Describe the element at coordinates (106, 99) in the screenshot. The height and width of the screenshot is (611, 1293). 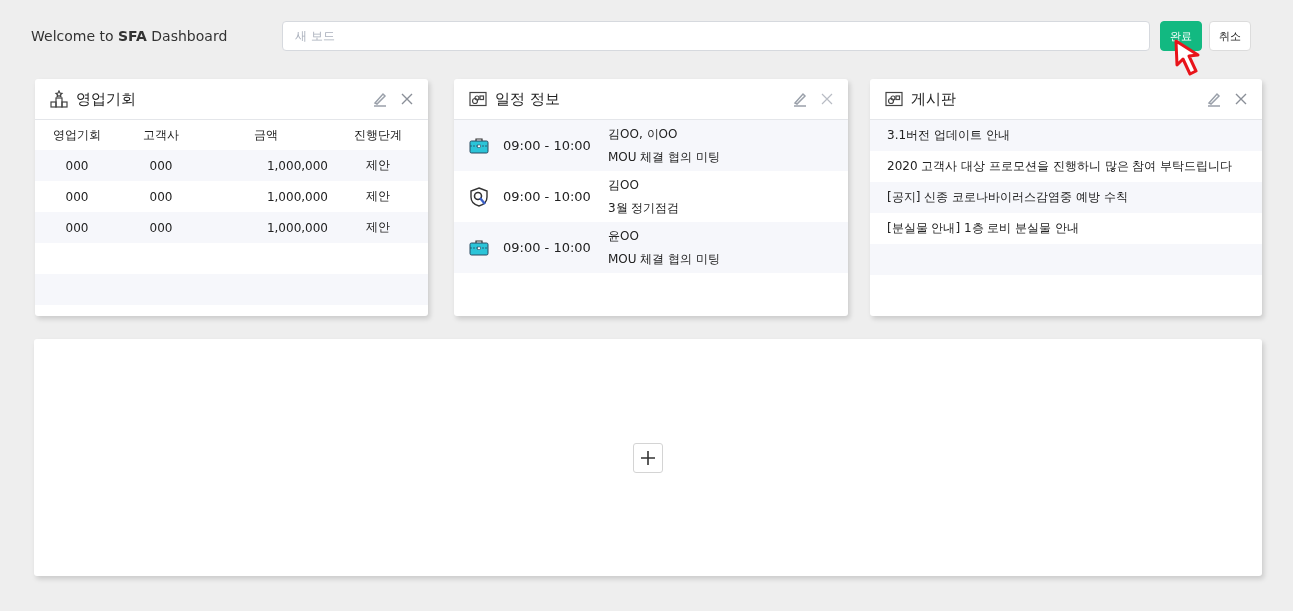
I see `card-title: 영업기회` at that location.